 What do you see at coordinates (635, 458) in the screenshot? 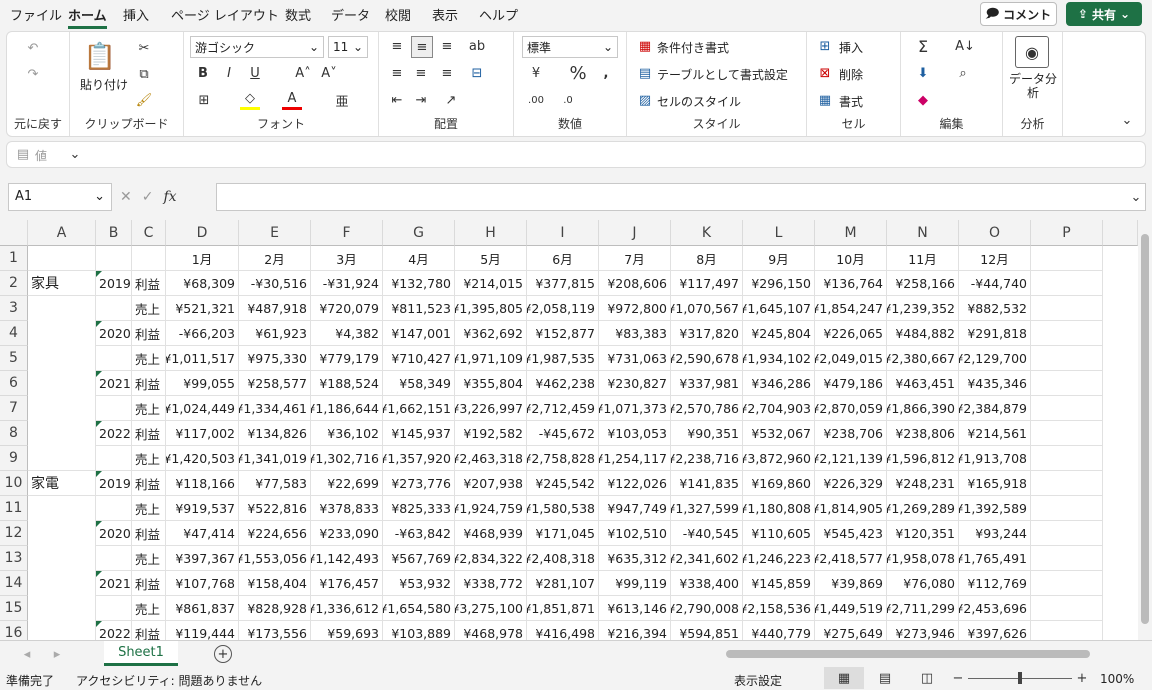
I see `value-cell: ¥1,254,117` at bounding box center [635, 458].